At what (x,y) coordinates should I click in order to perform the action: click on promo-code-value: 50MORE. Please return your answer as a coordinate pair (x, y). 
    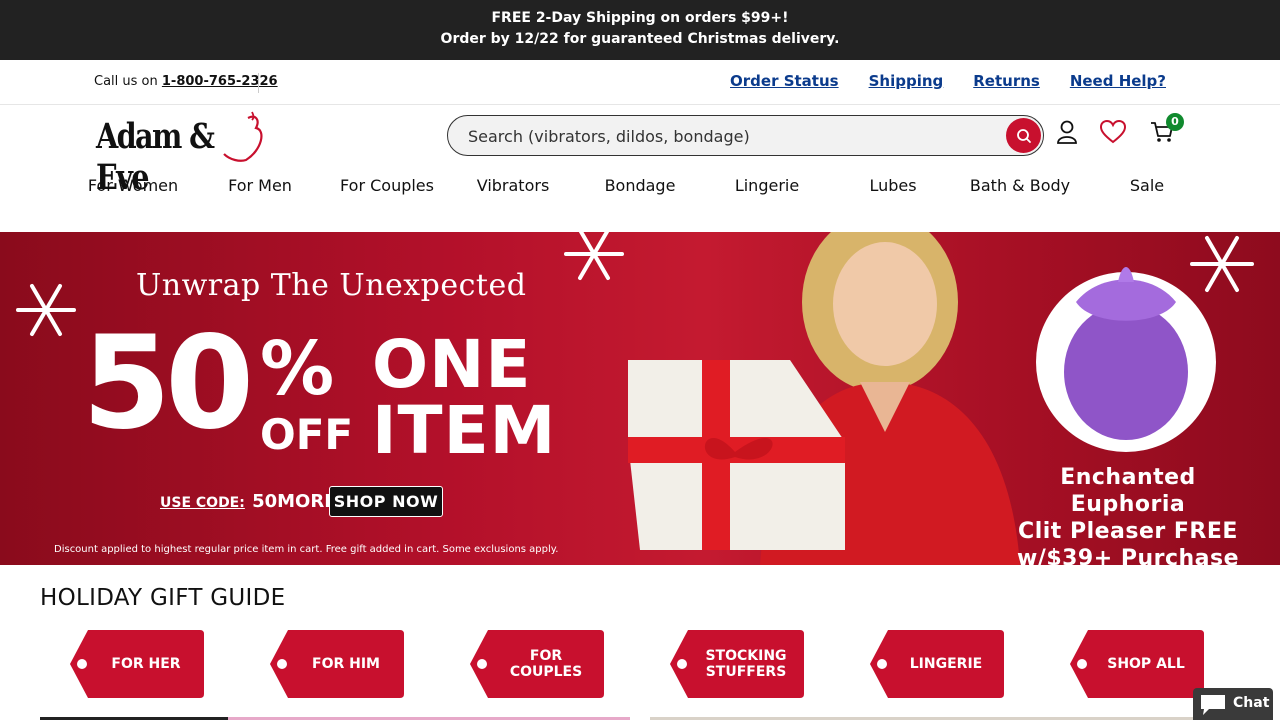
    Looking at the image, I should click on (294, 501).